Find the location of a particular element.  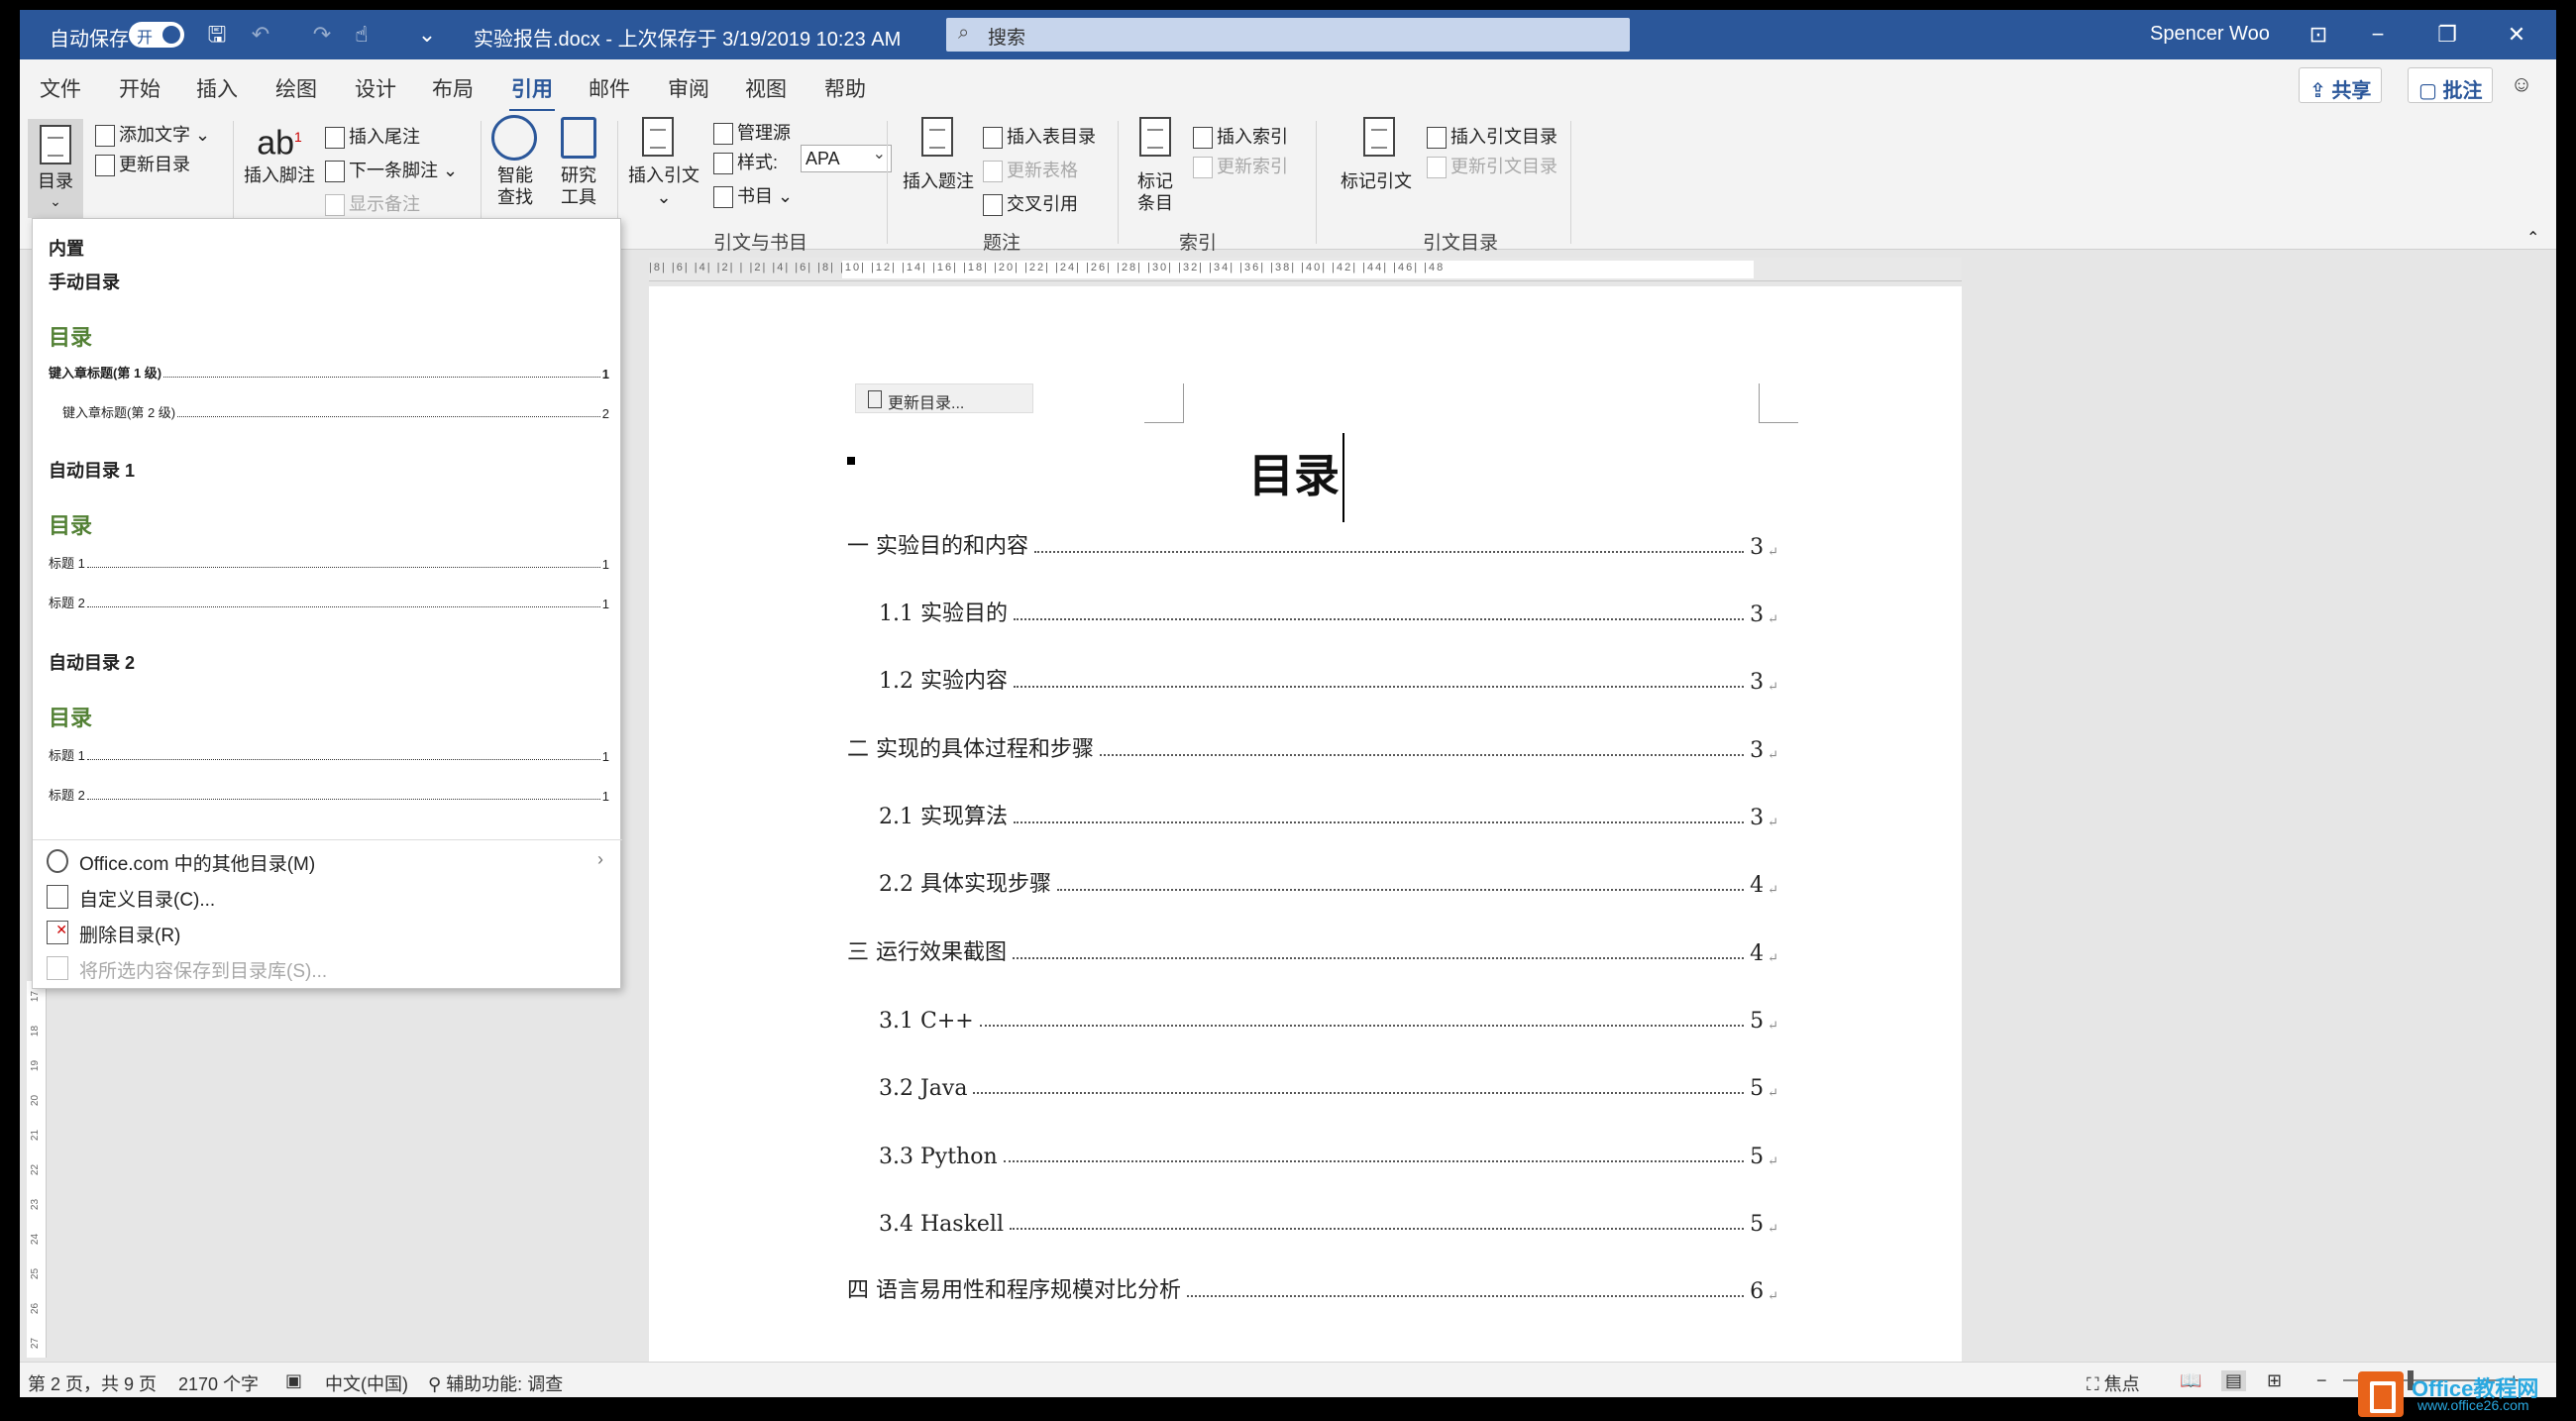

toc-entry: 一 实验目的和内容3↵ is located at coordinates (1312, 545).